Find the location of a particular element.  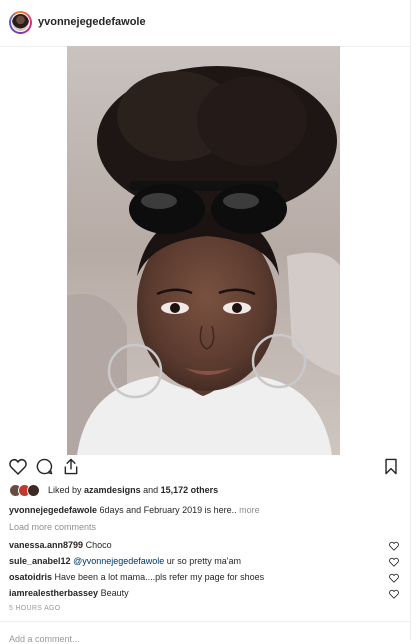

likes-joiner: and is located at coordinates (151, 490).